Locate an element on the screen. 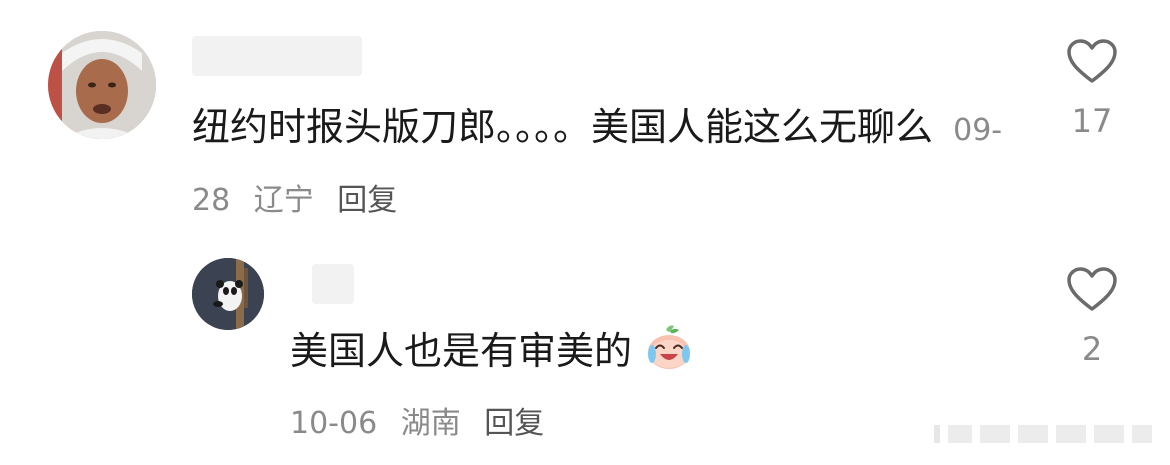  like-button: 2 is located at coordinates (1092, 317).